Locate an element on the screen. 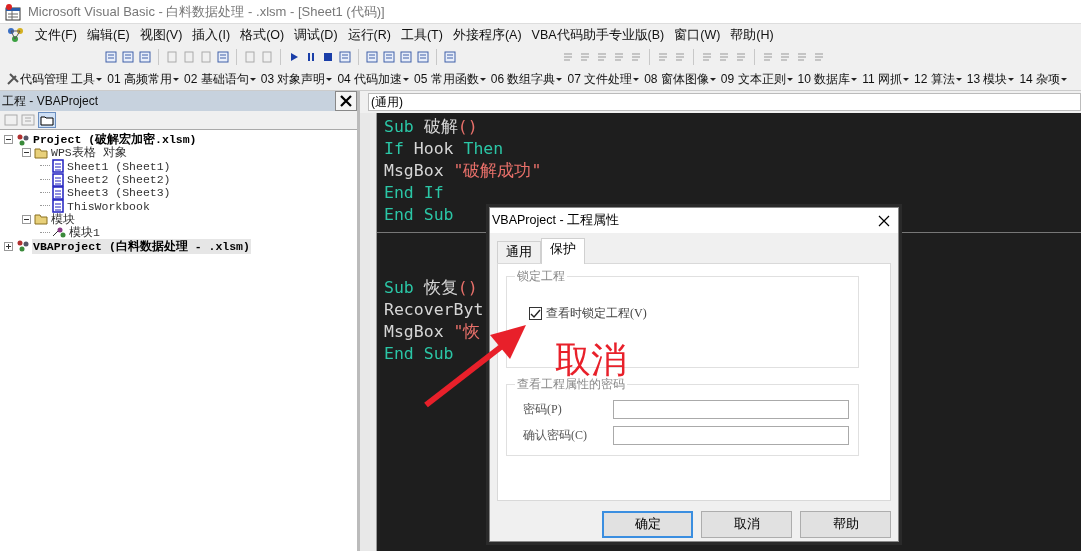 This screenshot has height=551, width=1081. menu-item: 格式(O) is located at coordinates (262, 35).